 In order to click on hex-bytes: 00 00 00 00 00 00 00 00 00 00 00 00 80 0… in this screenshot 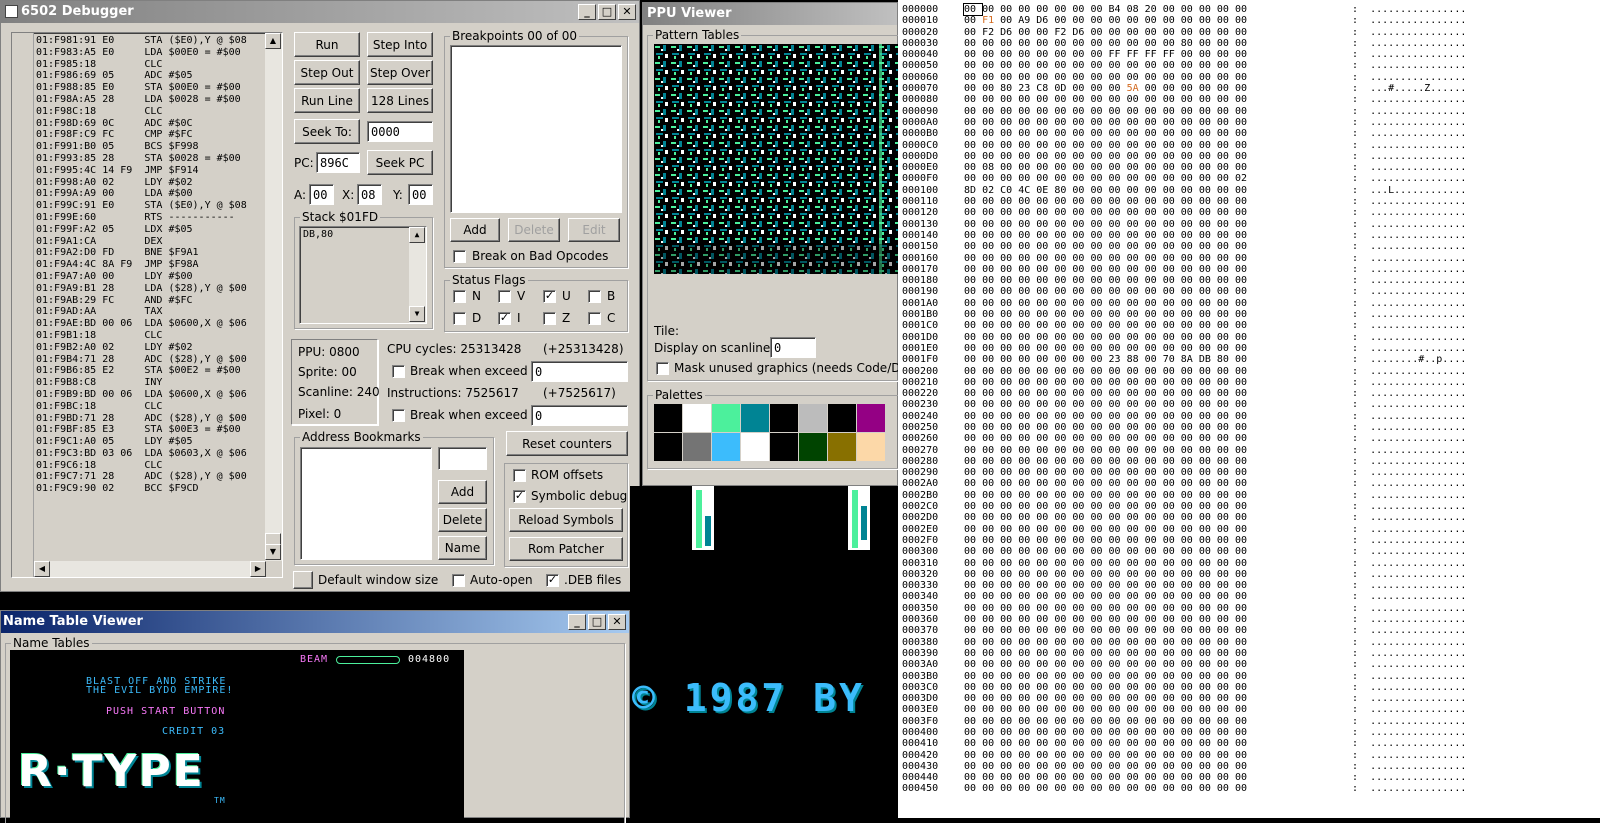, I will do `click(1158, 43)`.